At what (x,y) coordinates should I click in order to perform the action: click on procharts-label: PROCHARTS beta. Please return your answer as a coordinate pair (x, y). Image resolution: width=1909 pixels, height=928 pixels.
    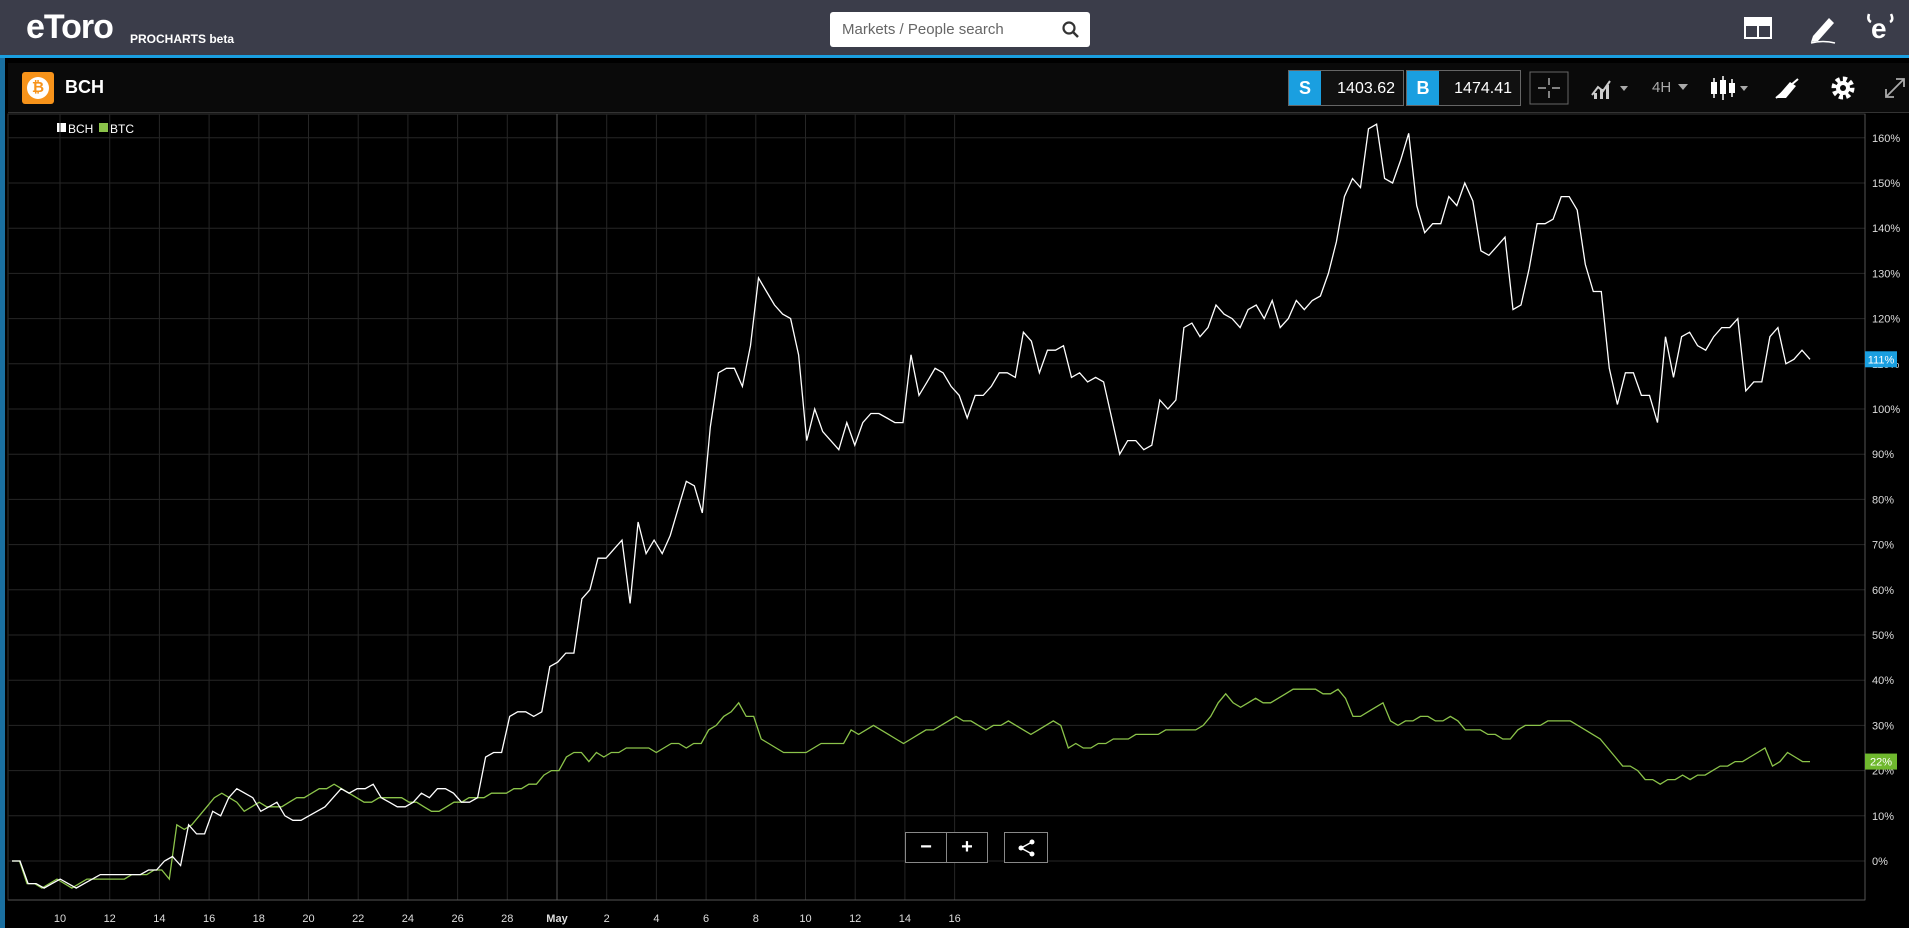
    Looking at the image, I should click on (182, 39).